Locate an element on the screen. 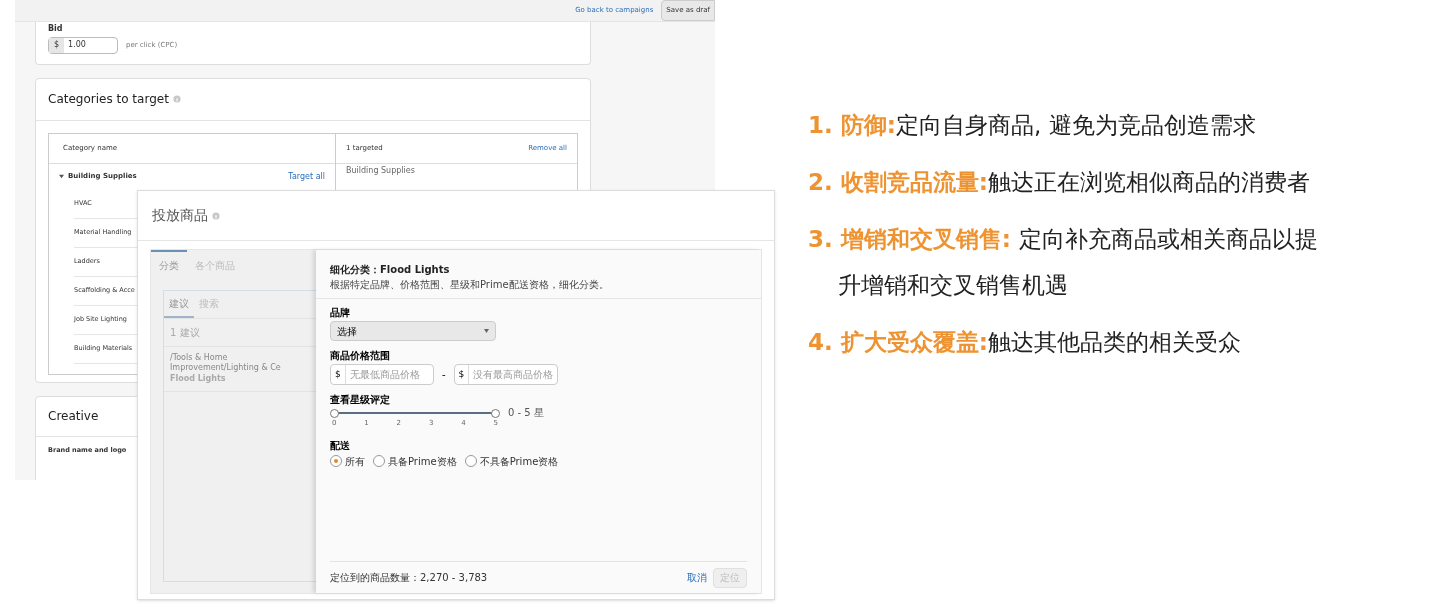 This screenshot has width=1440, height=609. bid-field: $ 1.00 is located at coordinates (83, 45).